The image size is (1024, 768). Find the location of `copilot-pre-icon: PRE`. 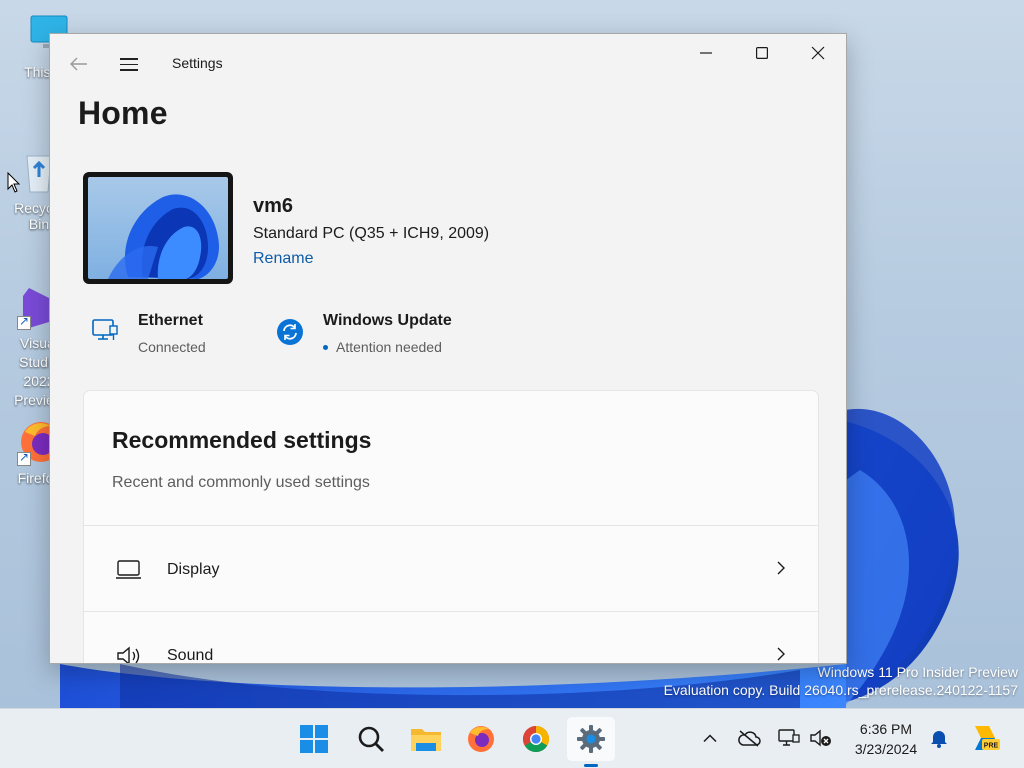

copilot-pre-icon: PRE is located at coordinates (987, 738).